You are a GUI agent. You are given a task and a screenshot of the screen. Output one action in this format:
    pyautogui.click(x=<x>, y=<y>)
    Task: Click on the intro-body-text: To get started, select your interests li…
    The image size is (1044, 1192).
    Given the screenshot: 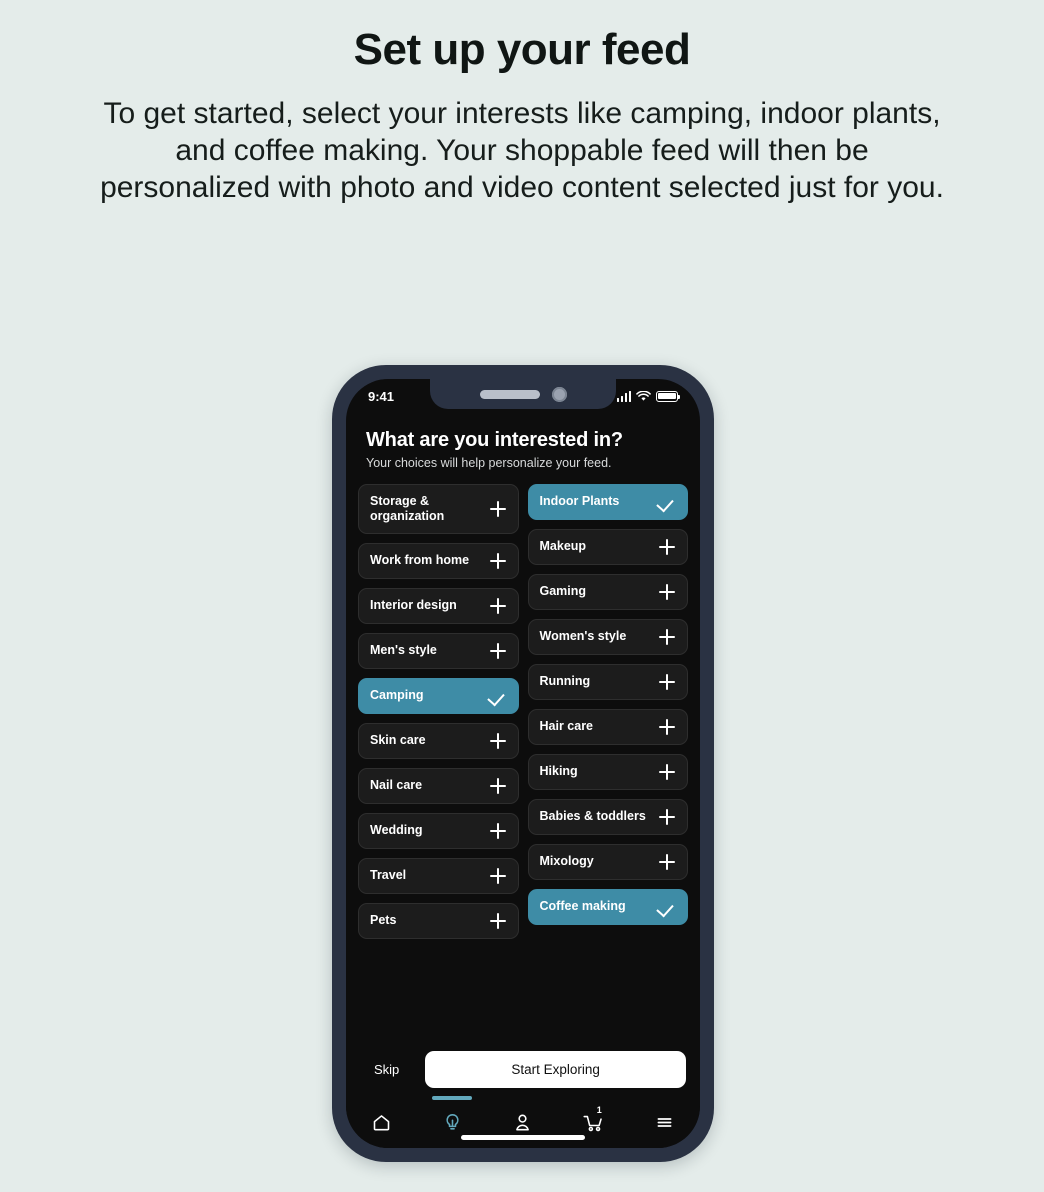 What is the action you would take?
    pyautogui.click(x=522, y=150)
    